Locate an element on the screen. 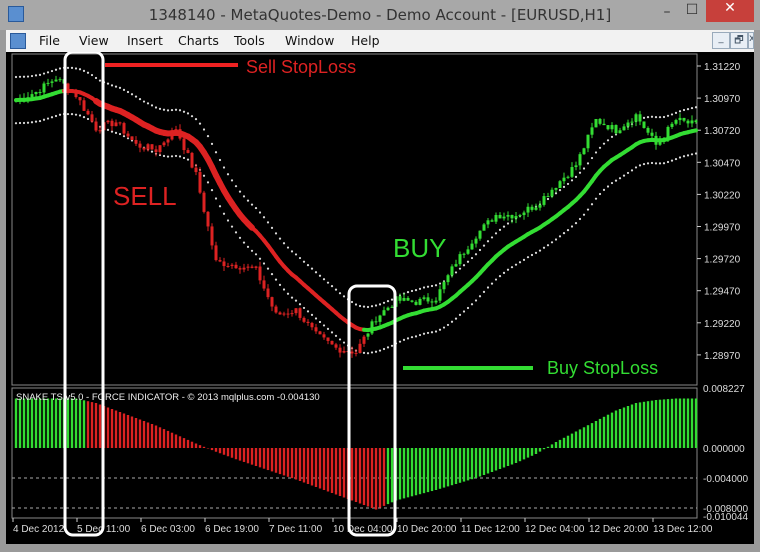 The width and height of the screenshot is (760, 552). menu-view: View is located at coordinates (94, 40).